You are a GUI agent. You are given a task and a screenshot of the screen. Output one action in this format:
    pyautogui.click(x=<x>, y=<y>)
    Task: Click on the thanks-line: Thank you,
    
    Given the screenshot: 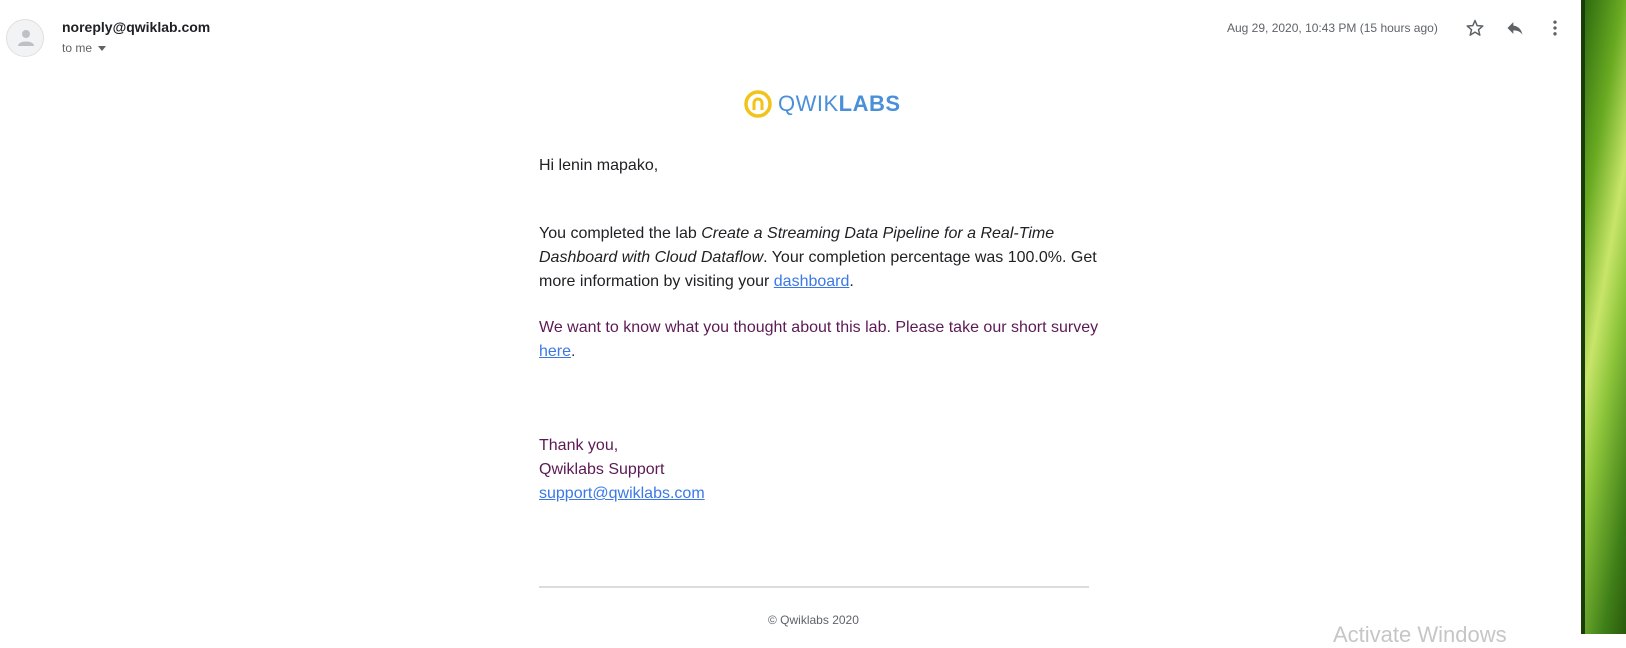 What is the action you would take?
    pyautogui.click(x=579, y=445)
    